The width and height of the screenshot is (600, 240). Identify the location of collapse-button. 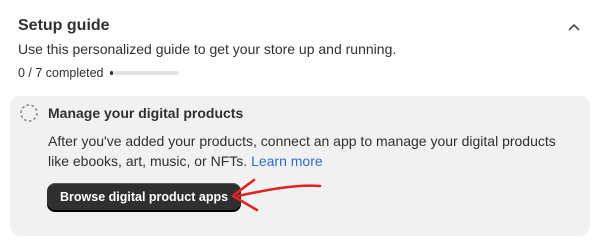
(574, 27).